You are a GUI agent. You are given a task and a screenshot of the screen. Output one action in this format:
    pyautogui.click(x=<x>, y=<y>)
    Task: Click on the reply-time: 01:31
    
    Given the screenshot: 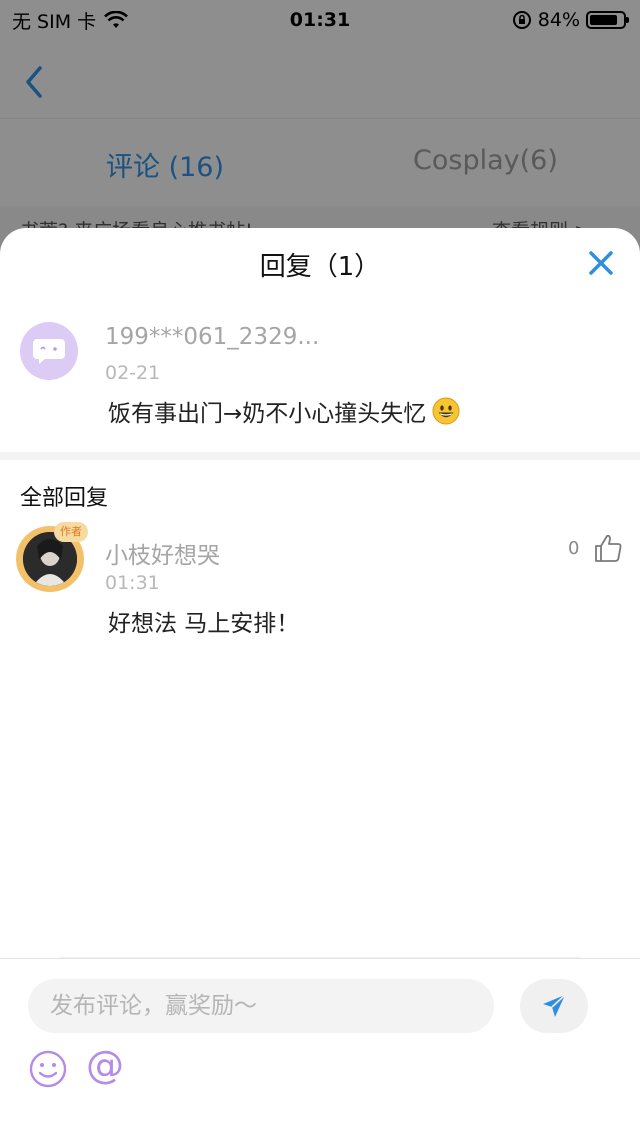 What is the action you would take?
    pyautogui.click(x=132, y=583)
    